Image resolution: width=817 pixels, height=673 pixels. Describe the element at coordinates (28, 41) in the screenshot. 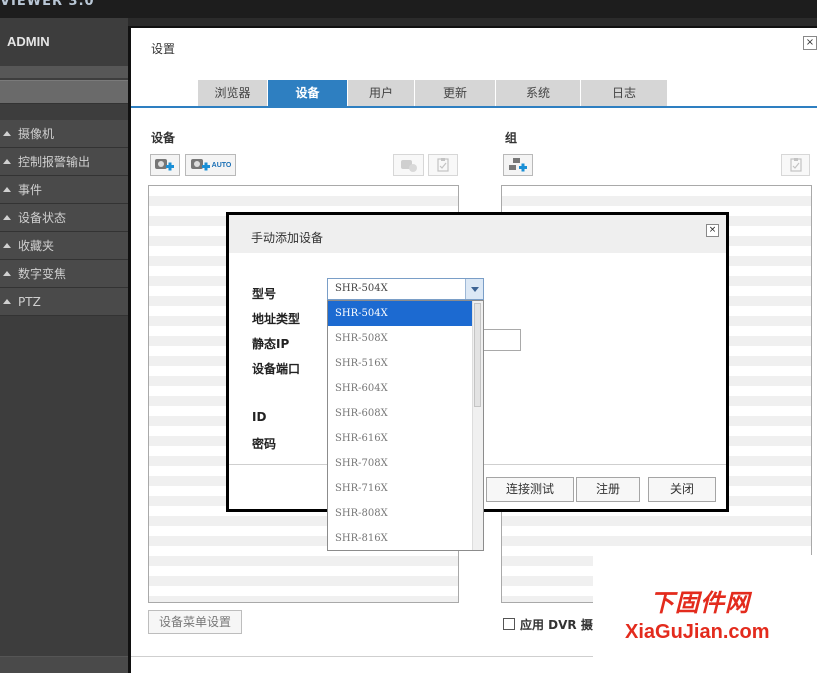

I see `user-name: ADMIN` at that location.